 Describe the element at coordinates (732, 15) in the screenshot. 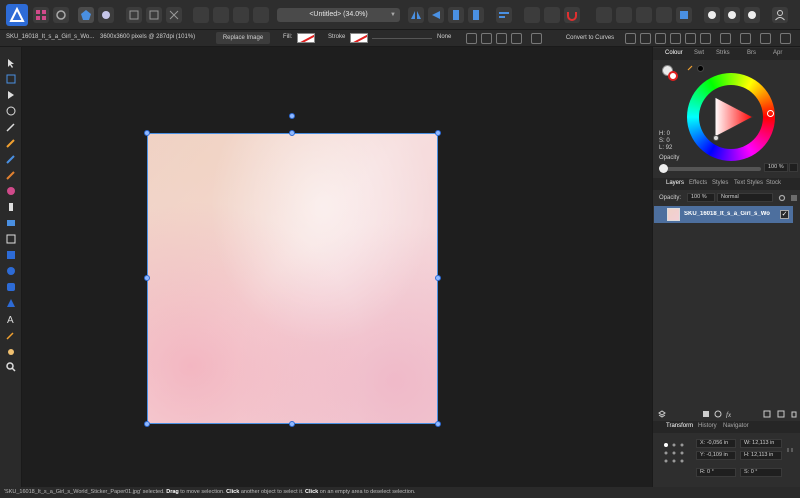

I see `speech-bubble-2-icon` at that location.